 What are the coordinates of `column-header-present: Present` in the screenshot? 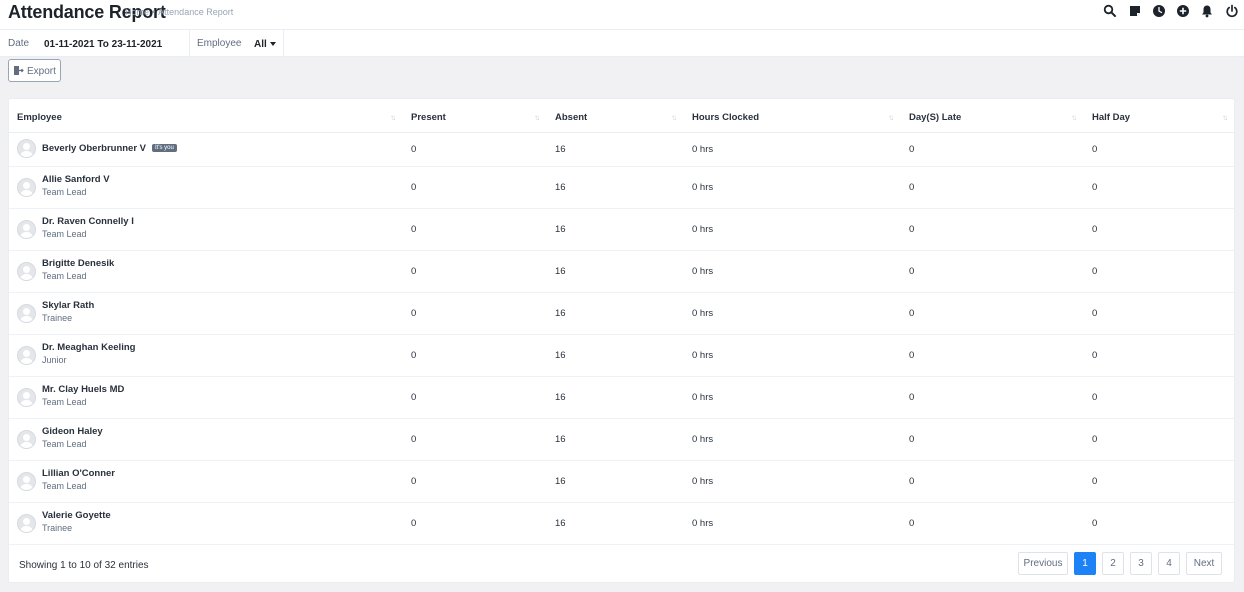 It's located at (428, 117).